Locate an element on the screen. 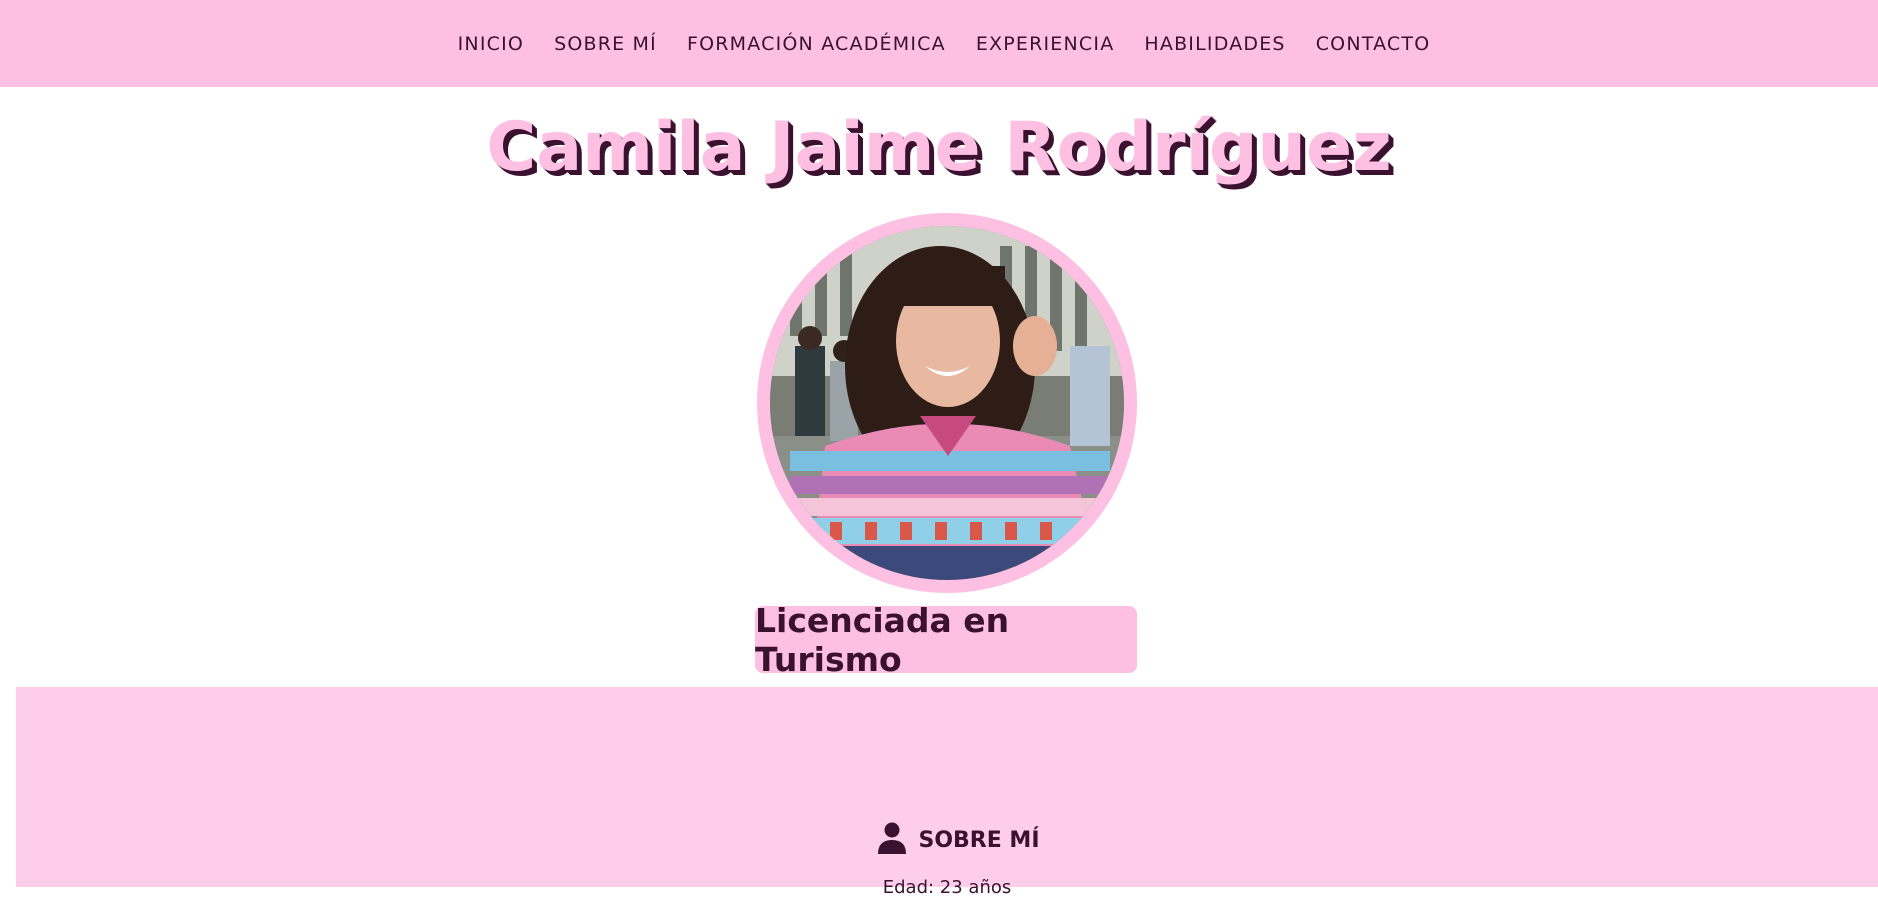 This screenshot has width=1878, height=898. profile-photo is located at coordinates (947, 403).